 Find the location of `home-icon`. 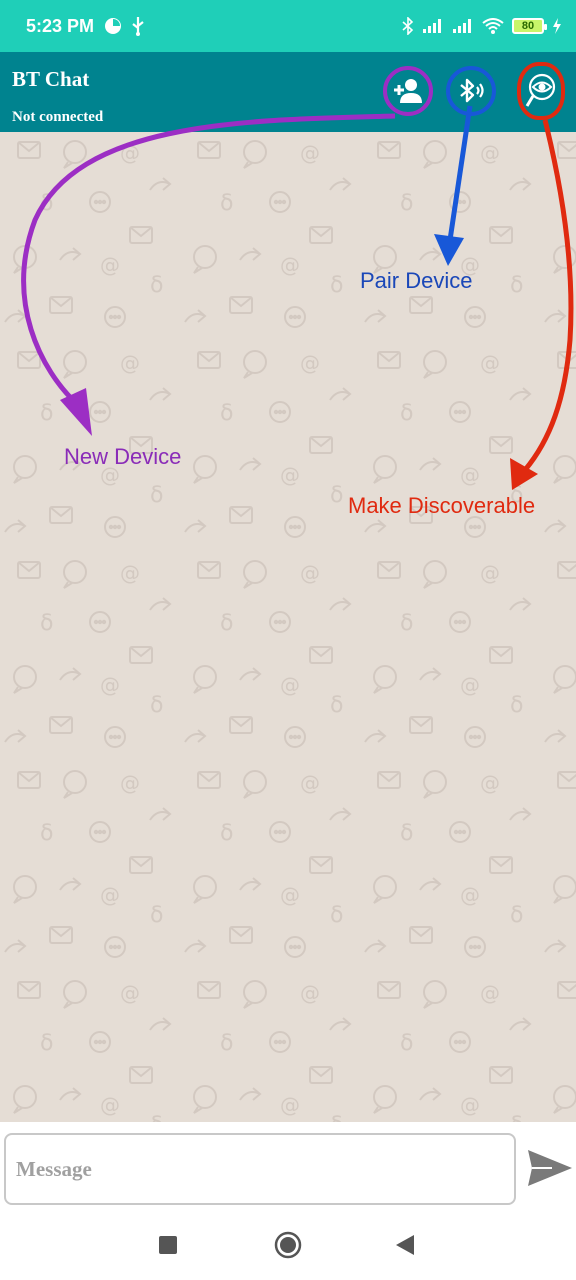

home-icon is located at coordinates (288, 1245).